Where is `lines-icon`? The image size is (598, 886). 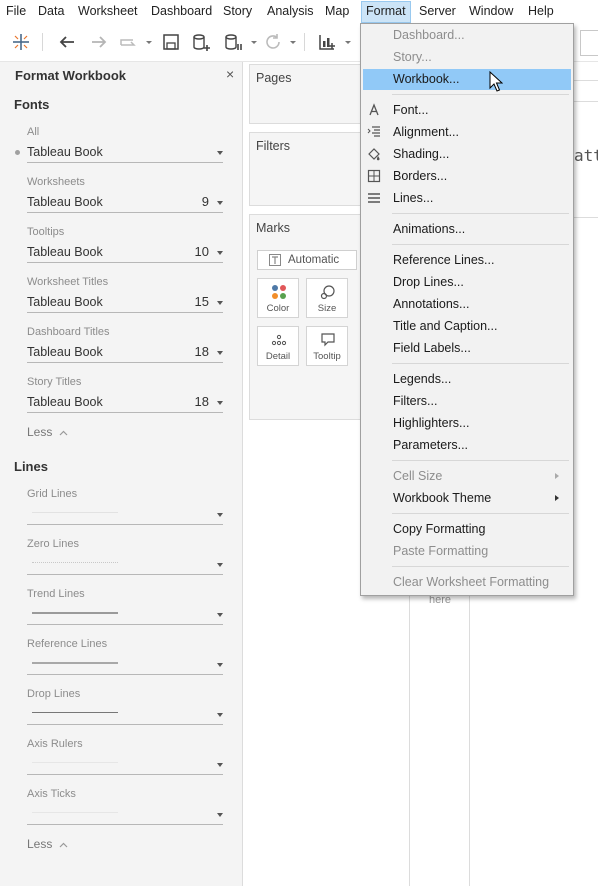
lines-icon is located at coordinates (374, 198).